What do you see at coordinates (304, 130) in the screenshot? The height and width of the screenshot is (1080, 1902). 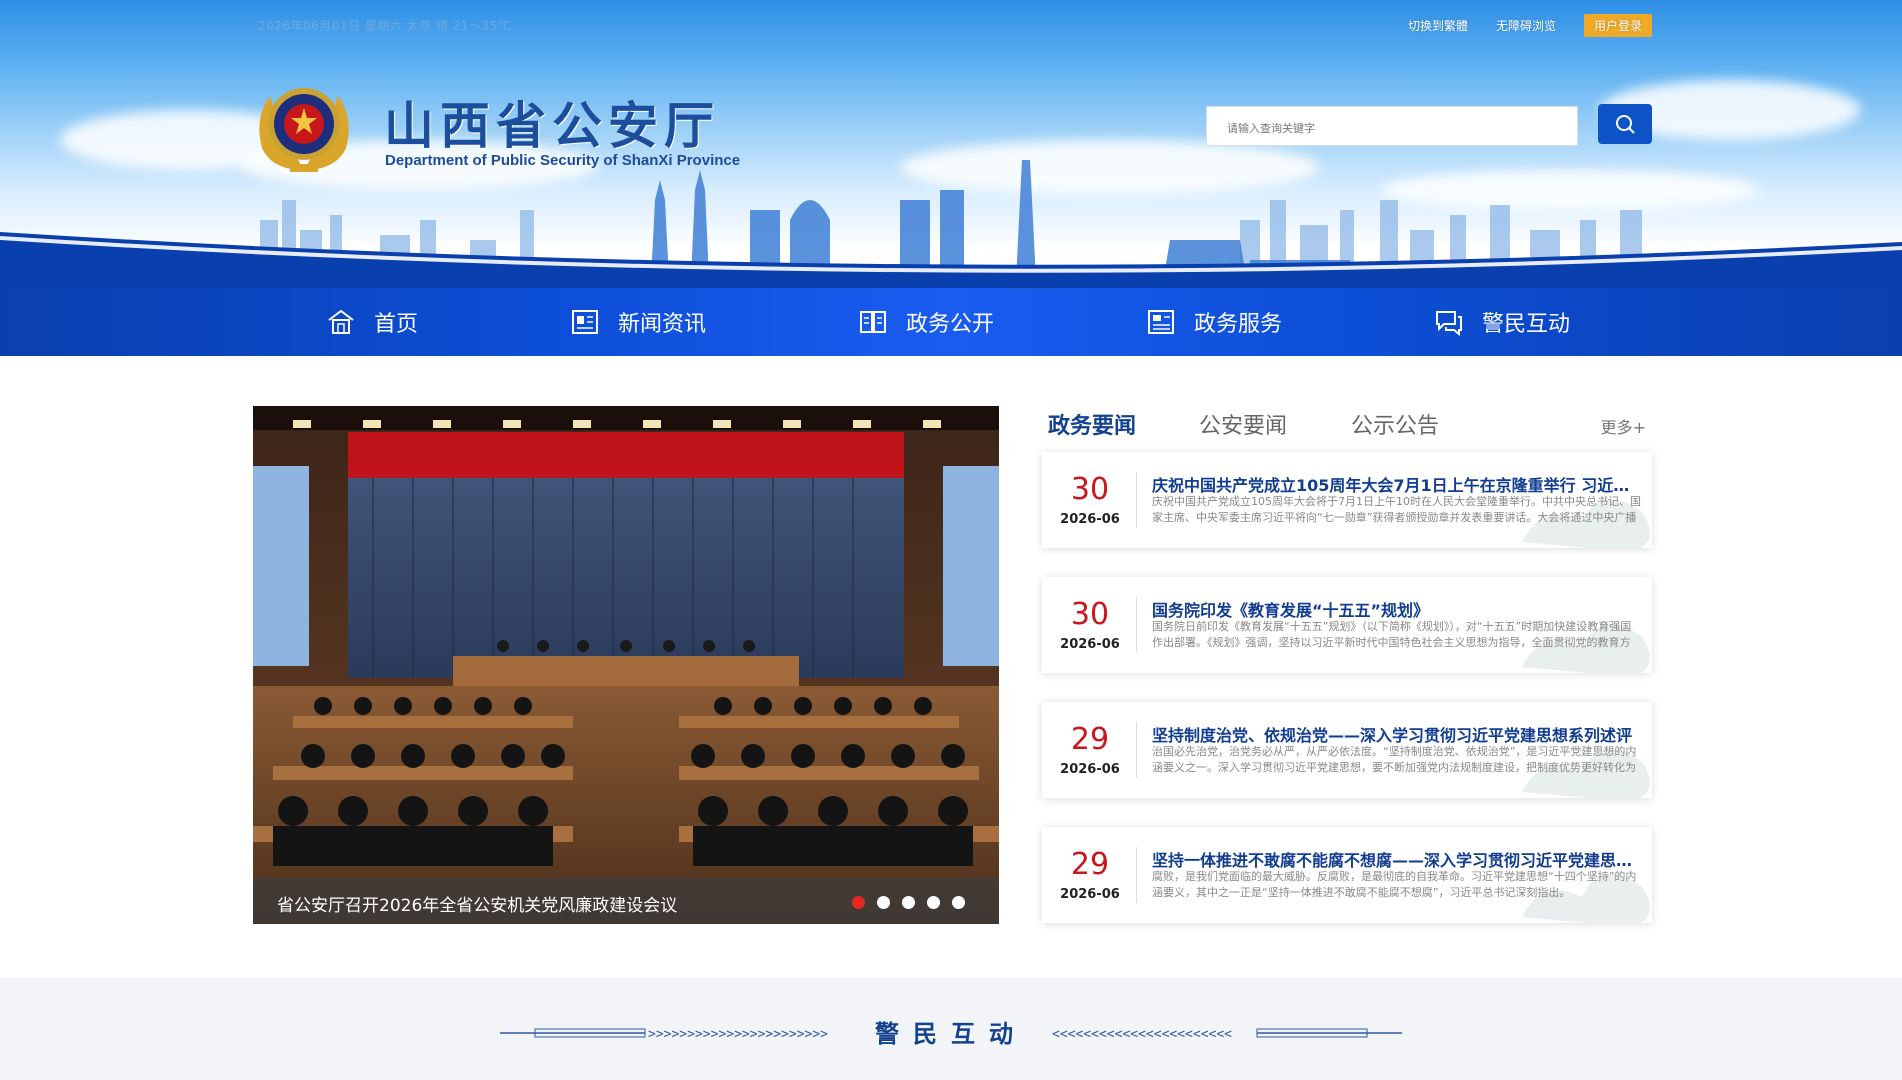 I see `police-emblem-logo` at bounding box center [304, 130].